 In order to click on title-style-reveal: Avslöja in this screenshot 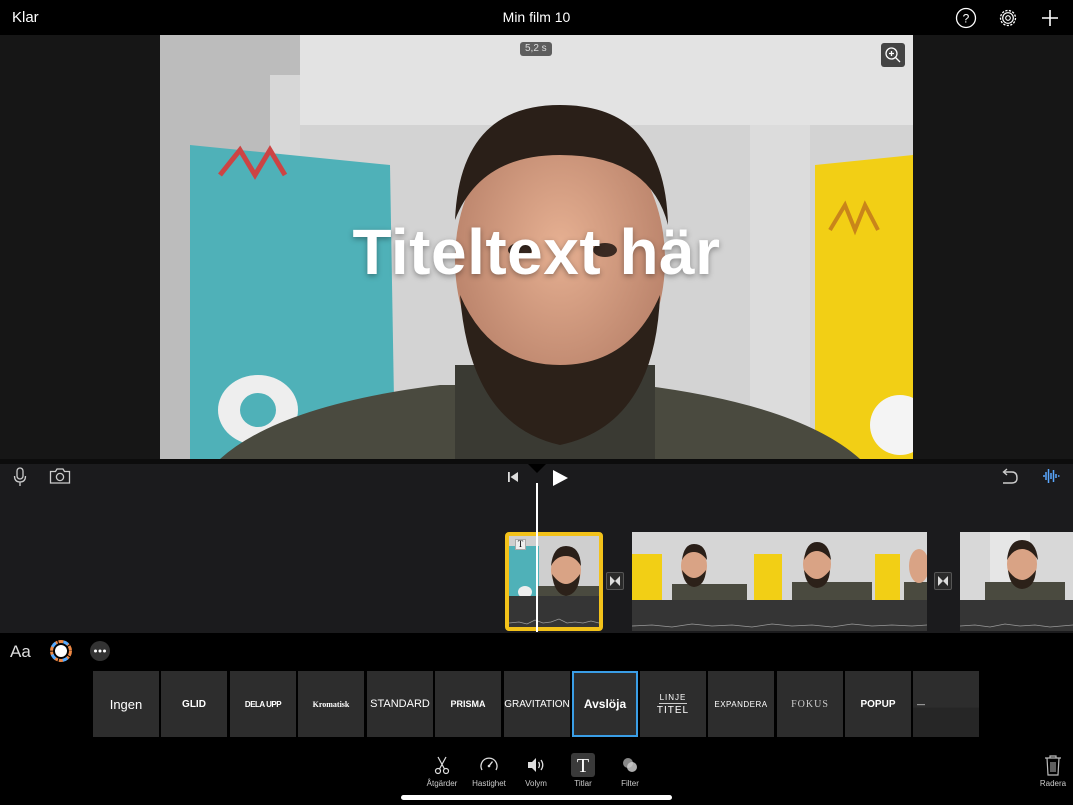, I will do `click(605, 704)`.